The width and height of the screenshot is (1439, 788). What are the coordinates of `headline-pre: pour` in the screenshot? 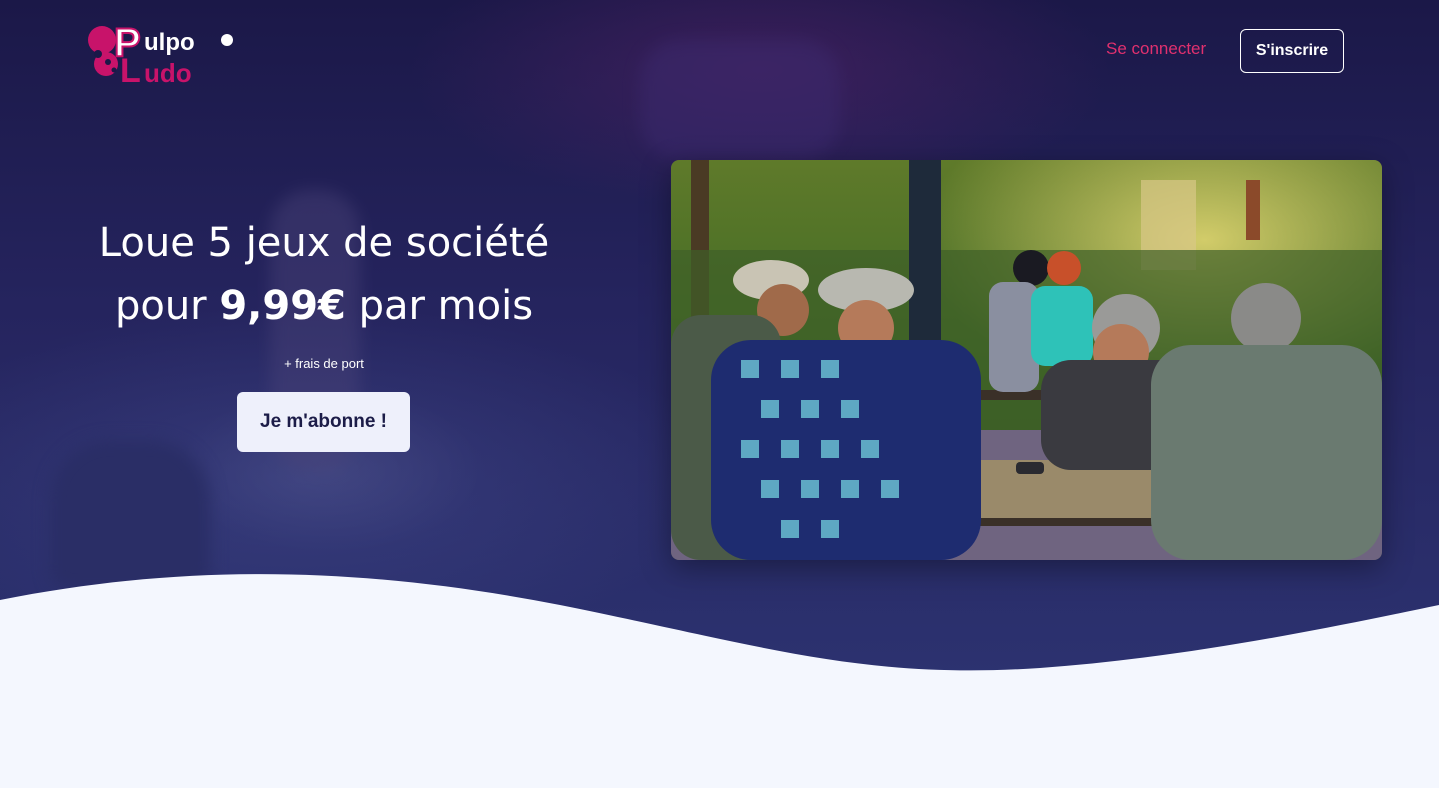 It's located at (167, 306).